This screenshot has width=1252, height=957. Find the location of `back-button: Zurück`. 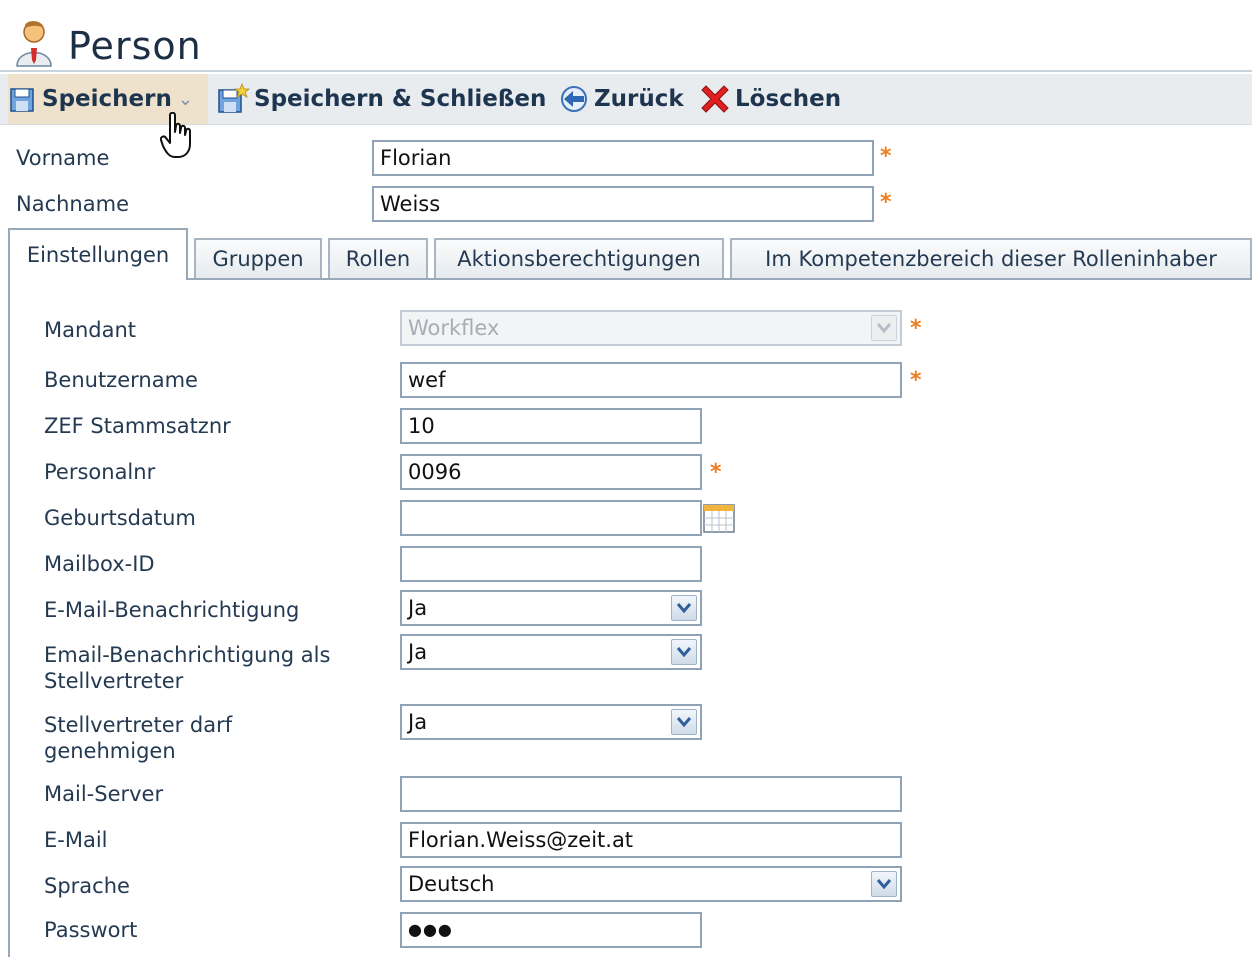

back-button: Zurück is located at coordinates (621, 99).